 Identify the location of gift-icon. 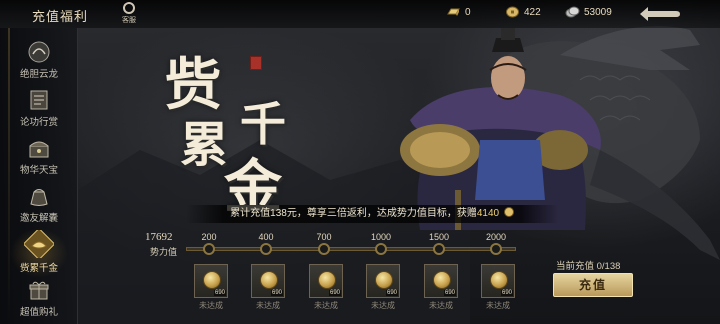
(39, 290).